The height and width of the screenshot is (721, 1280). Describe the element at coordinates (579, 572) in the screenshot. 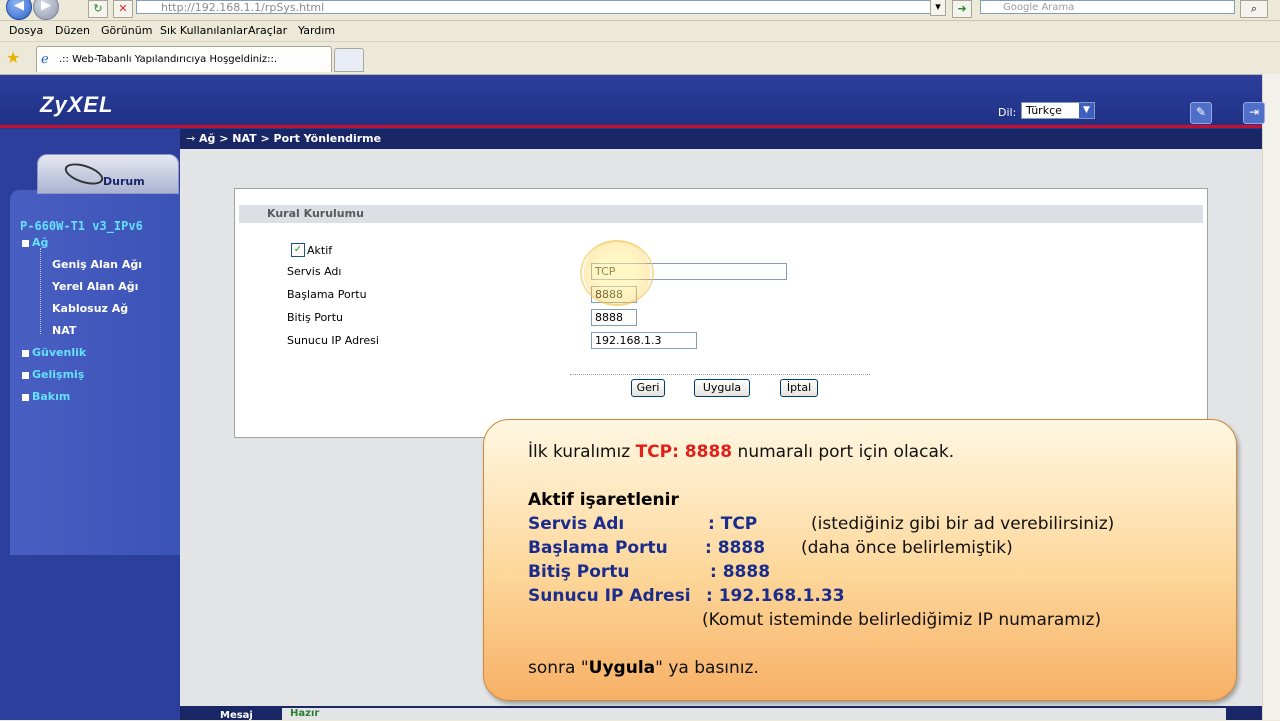

I see `callout-bitis-label: Bitiş Portu` at that location.